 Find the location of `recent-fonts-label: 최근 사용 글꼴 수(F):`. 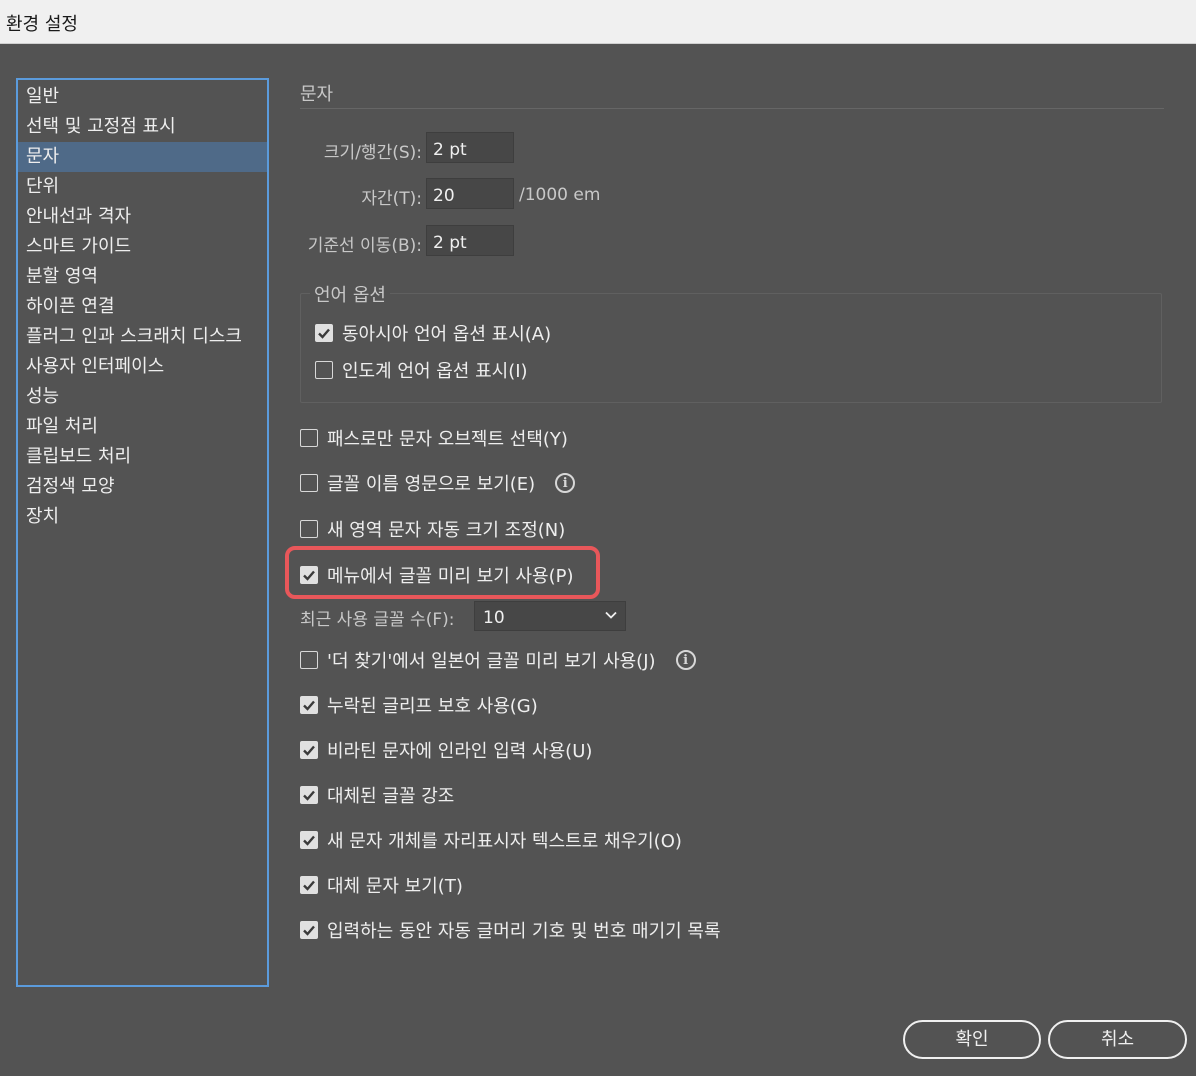

recent-fonts-label: 최근 사용 글꼴 수(F): is located at coordinates (377, 620).